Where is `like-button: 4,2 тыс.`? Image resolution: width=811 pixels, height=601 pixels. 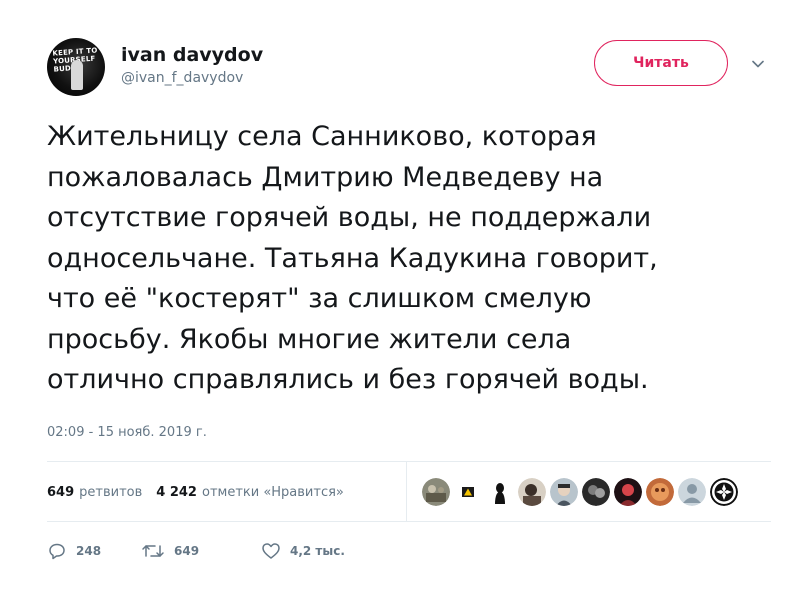 like-button: 4,2 тыс. is located at coordinates (303, 551).